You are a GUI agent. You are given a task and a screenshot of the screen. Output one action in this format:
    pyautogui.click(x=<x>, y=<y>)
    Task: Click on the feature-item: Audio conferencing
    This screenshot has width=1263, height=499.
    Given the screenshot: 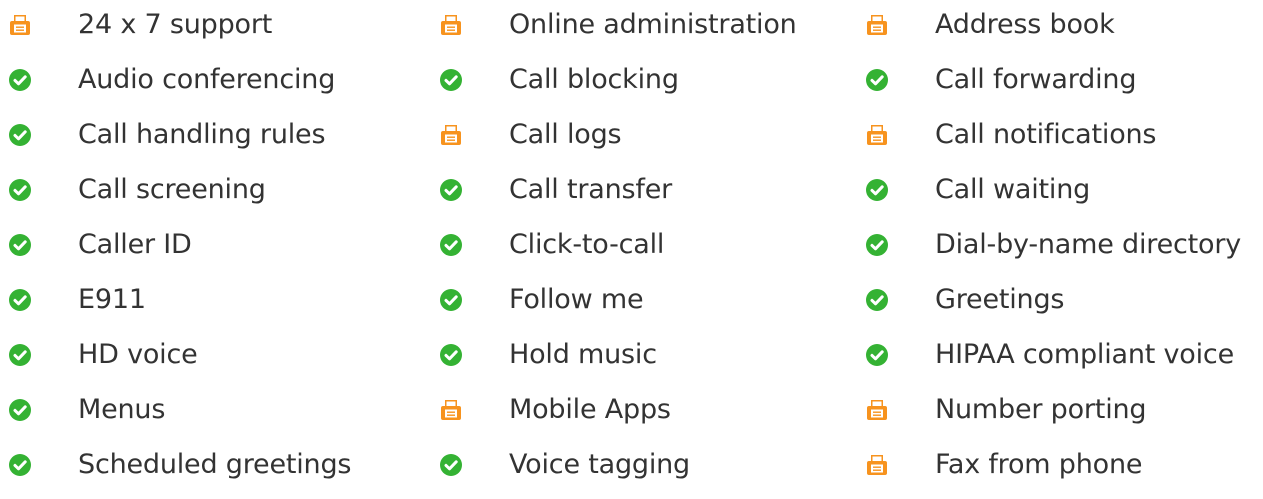 What is the action you would take?
    pyautogui.click(x=180, y=80)
    